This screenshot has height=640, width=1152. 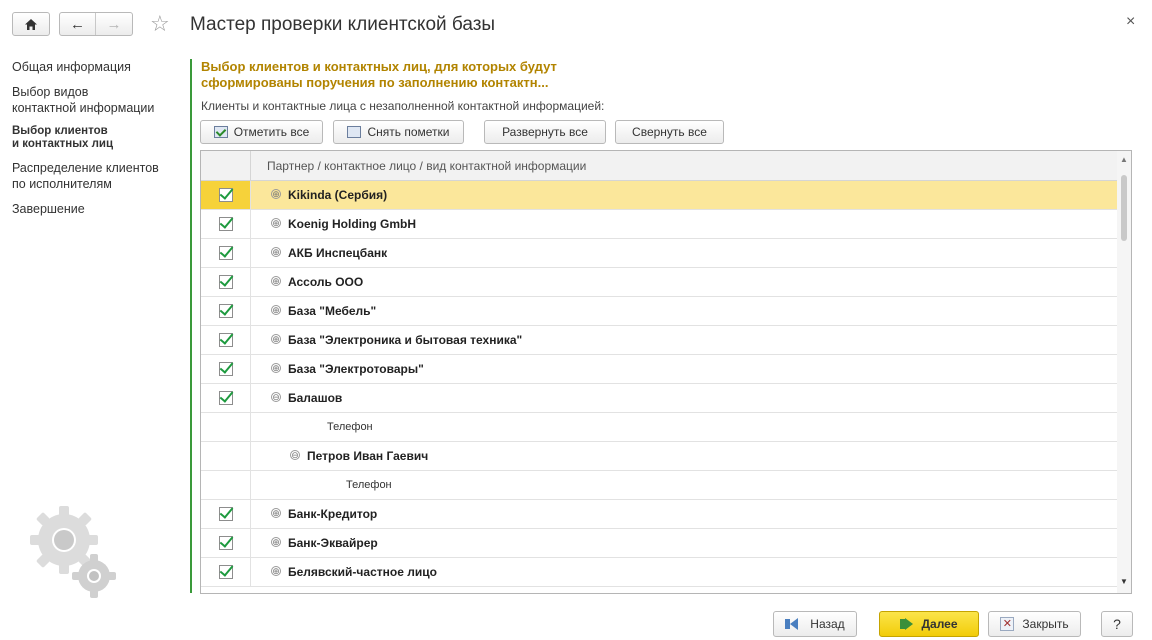 I want to click on collapse-all-label: Свернуть все, so click(x=669, y=132).